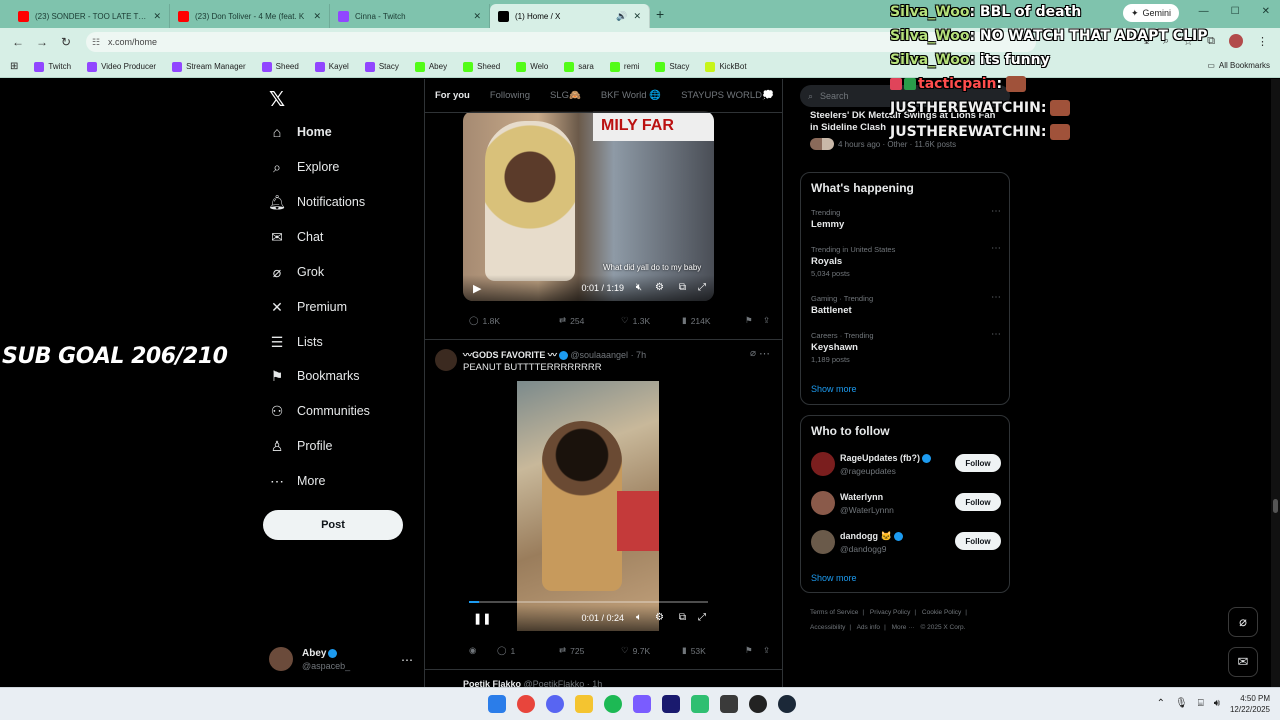 This screenshot has width=1280, height=720. Describe the element at coordinates (565, 95) in the screenshot. I see `tab-slg: SLG🙈` at that location.